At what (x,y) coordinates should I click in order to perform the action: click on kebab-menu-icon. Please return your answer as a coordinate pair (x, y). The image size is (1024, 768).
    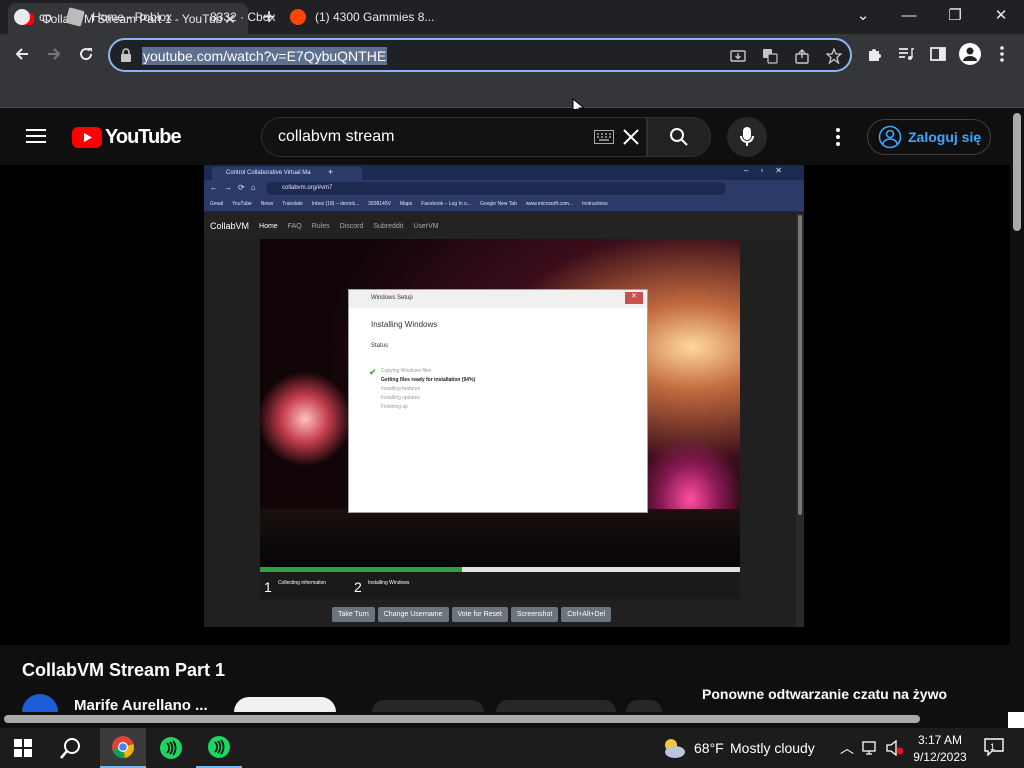
    Looking at the image, I should click on (1002, 54).